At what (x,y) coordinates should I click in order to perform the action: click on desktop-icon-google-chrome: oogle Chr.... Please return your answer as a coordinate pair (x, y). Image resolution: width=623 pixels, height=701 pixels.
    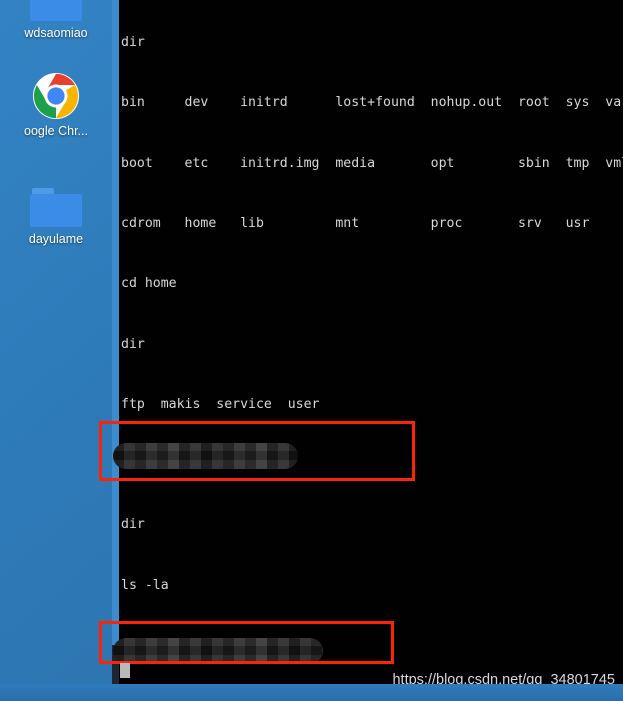
    Looking at the image, I should click on (56, 105).